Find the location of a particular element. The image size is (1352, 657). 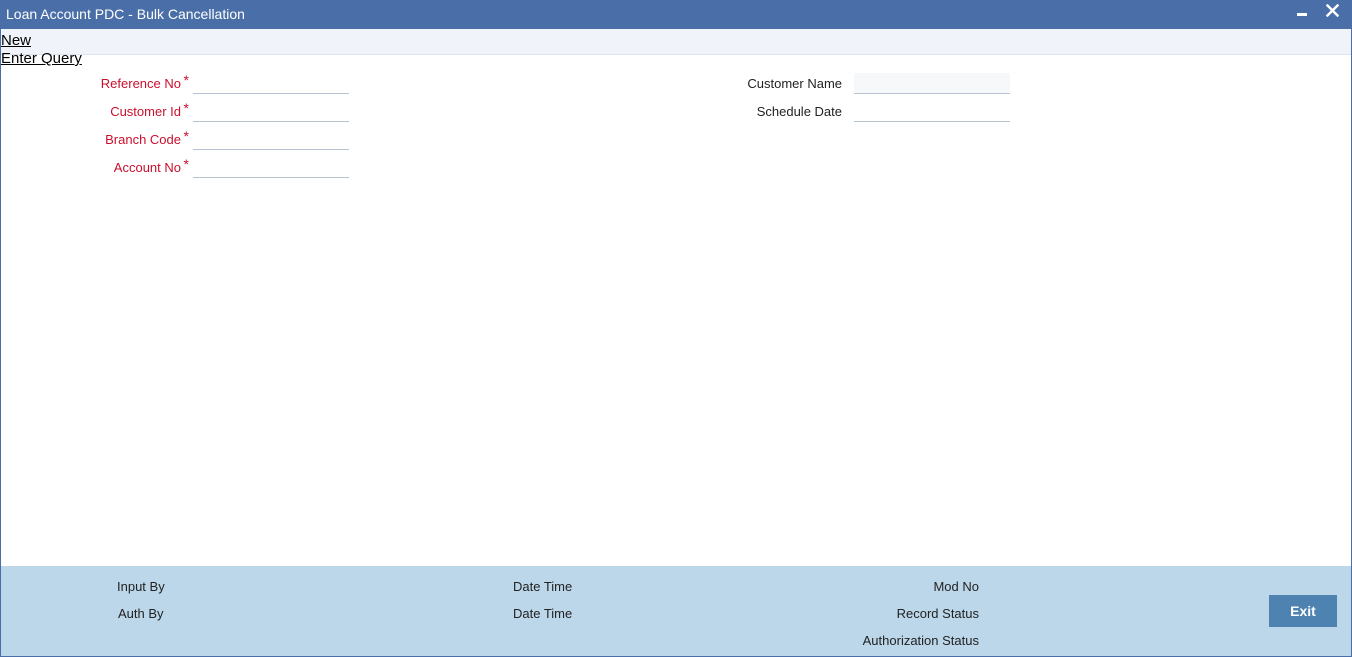

close-button is located at coordinates (1332, 13).